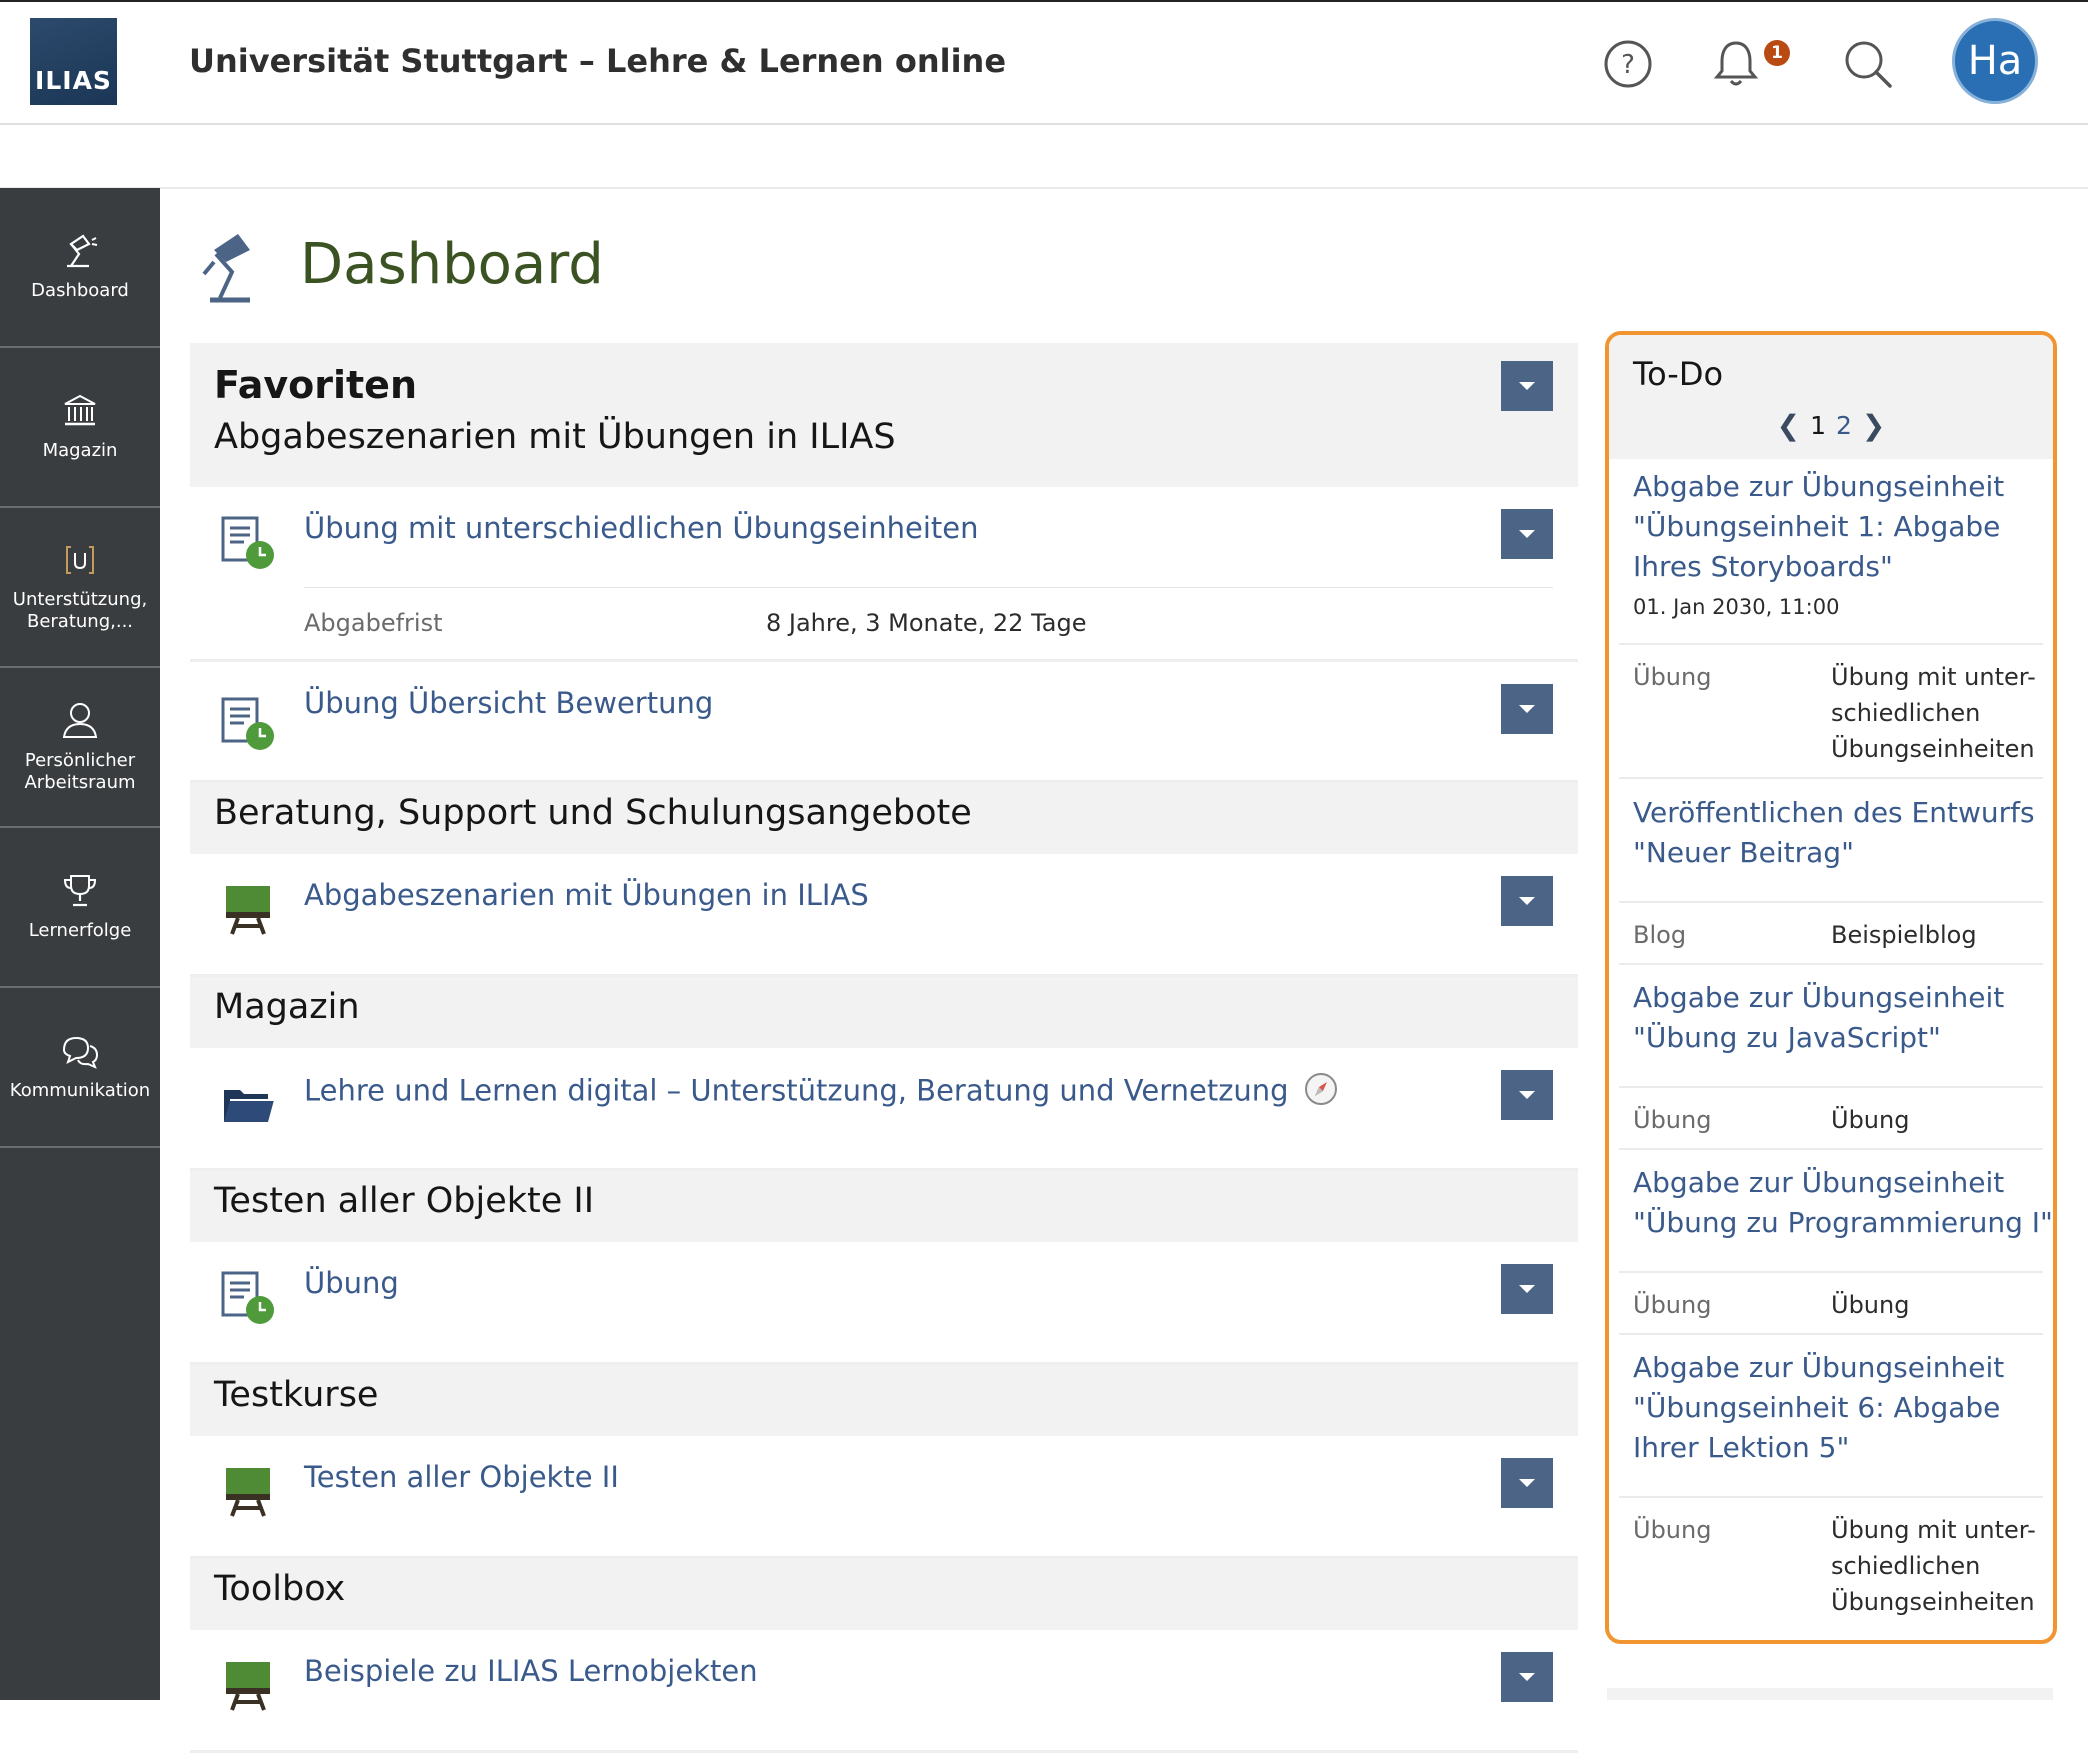 The width and height of the screenshot is (2088, 1753). What do you see at coordinates (1678, 374) in the screenshot?
I see `todo-title: To-Do` at bounding box center [1678, 374].